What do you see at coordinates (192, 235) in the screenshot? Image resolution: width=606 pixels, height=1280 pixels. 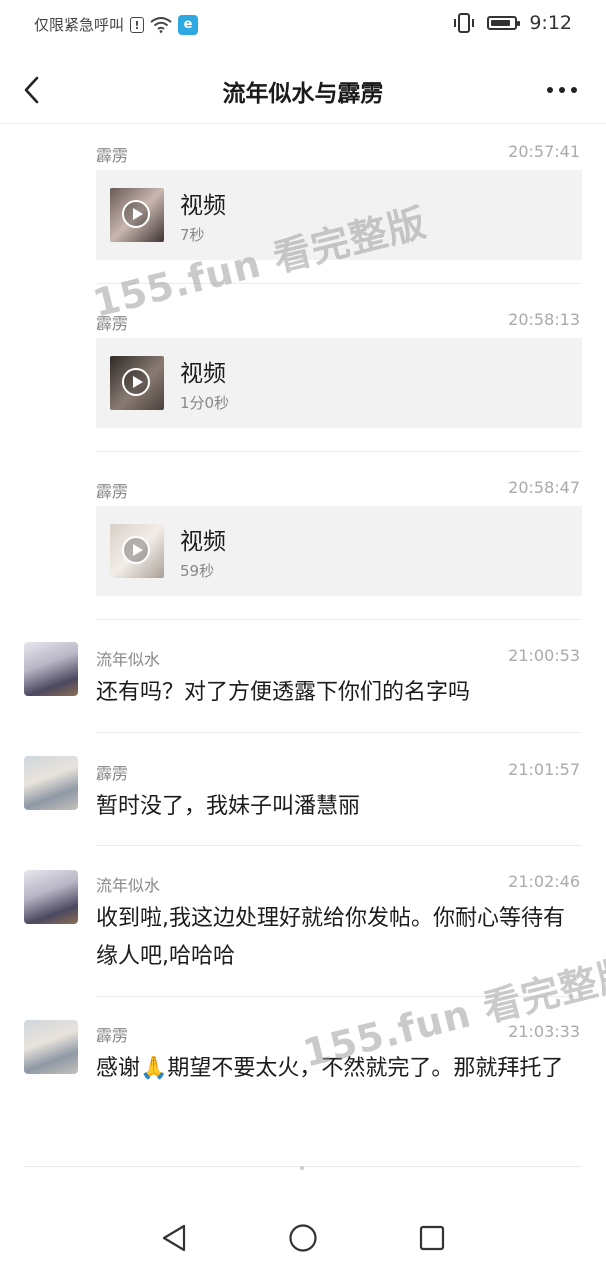 I see `video-duration: 7秒` at bounding box center [192, 235].